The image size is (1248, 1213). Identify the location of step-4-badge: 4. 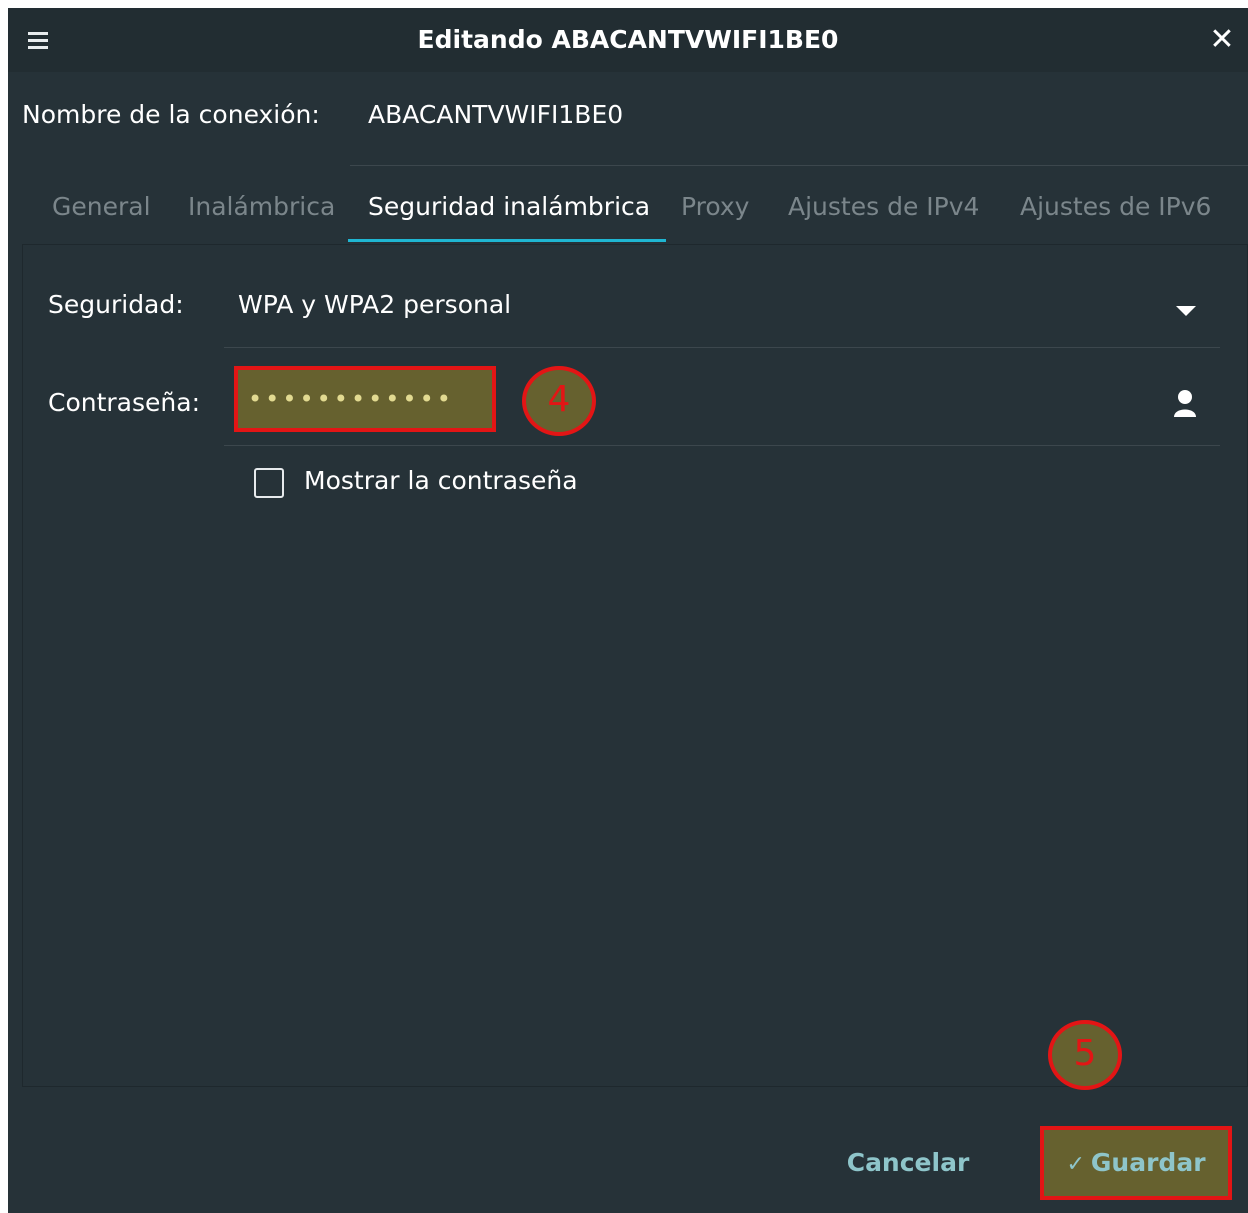
(559, 401).